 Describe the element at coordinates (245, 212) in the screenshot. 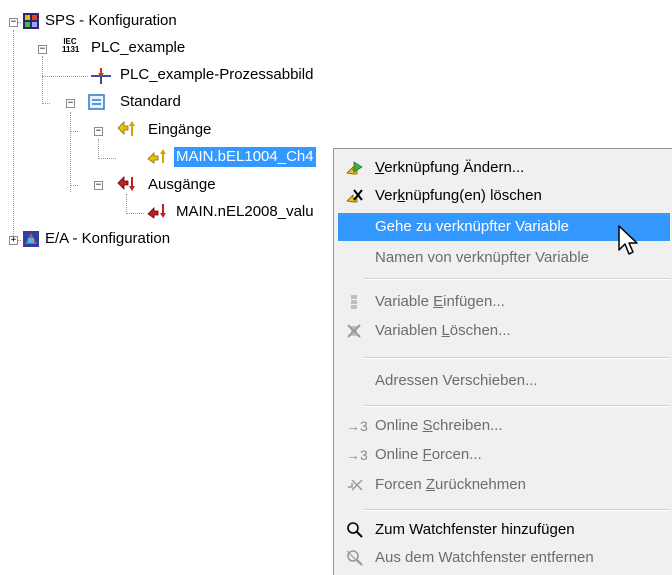

I see `tree-node-output-variable: MAIN.nEL2008_valu` at that location.